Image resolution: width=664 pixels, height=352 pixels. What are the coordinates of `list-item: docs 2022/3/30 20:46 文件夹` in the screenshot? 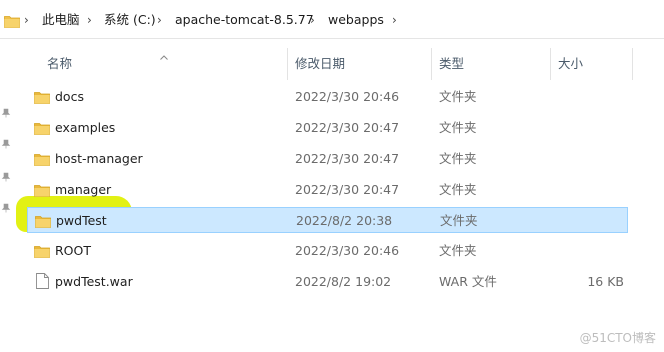 It's located at (327, 97).